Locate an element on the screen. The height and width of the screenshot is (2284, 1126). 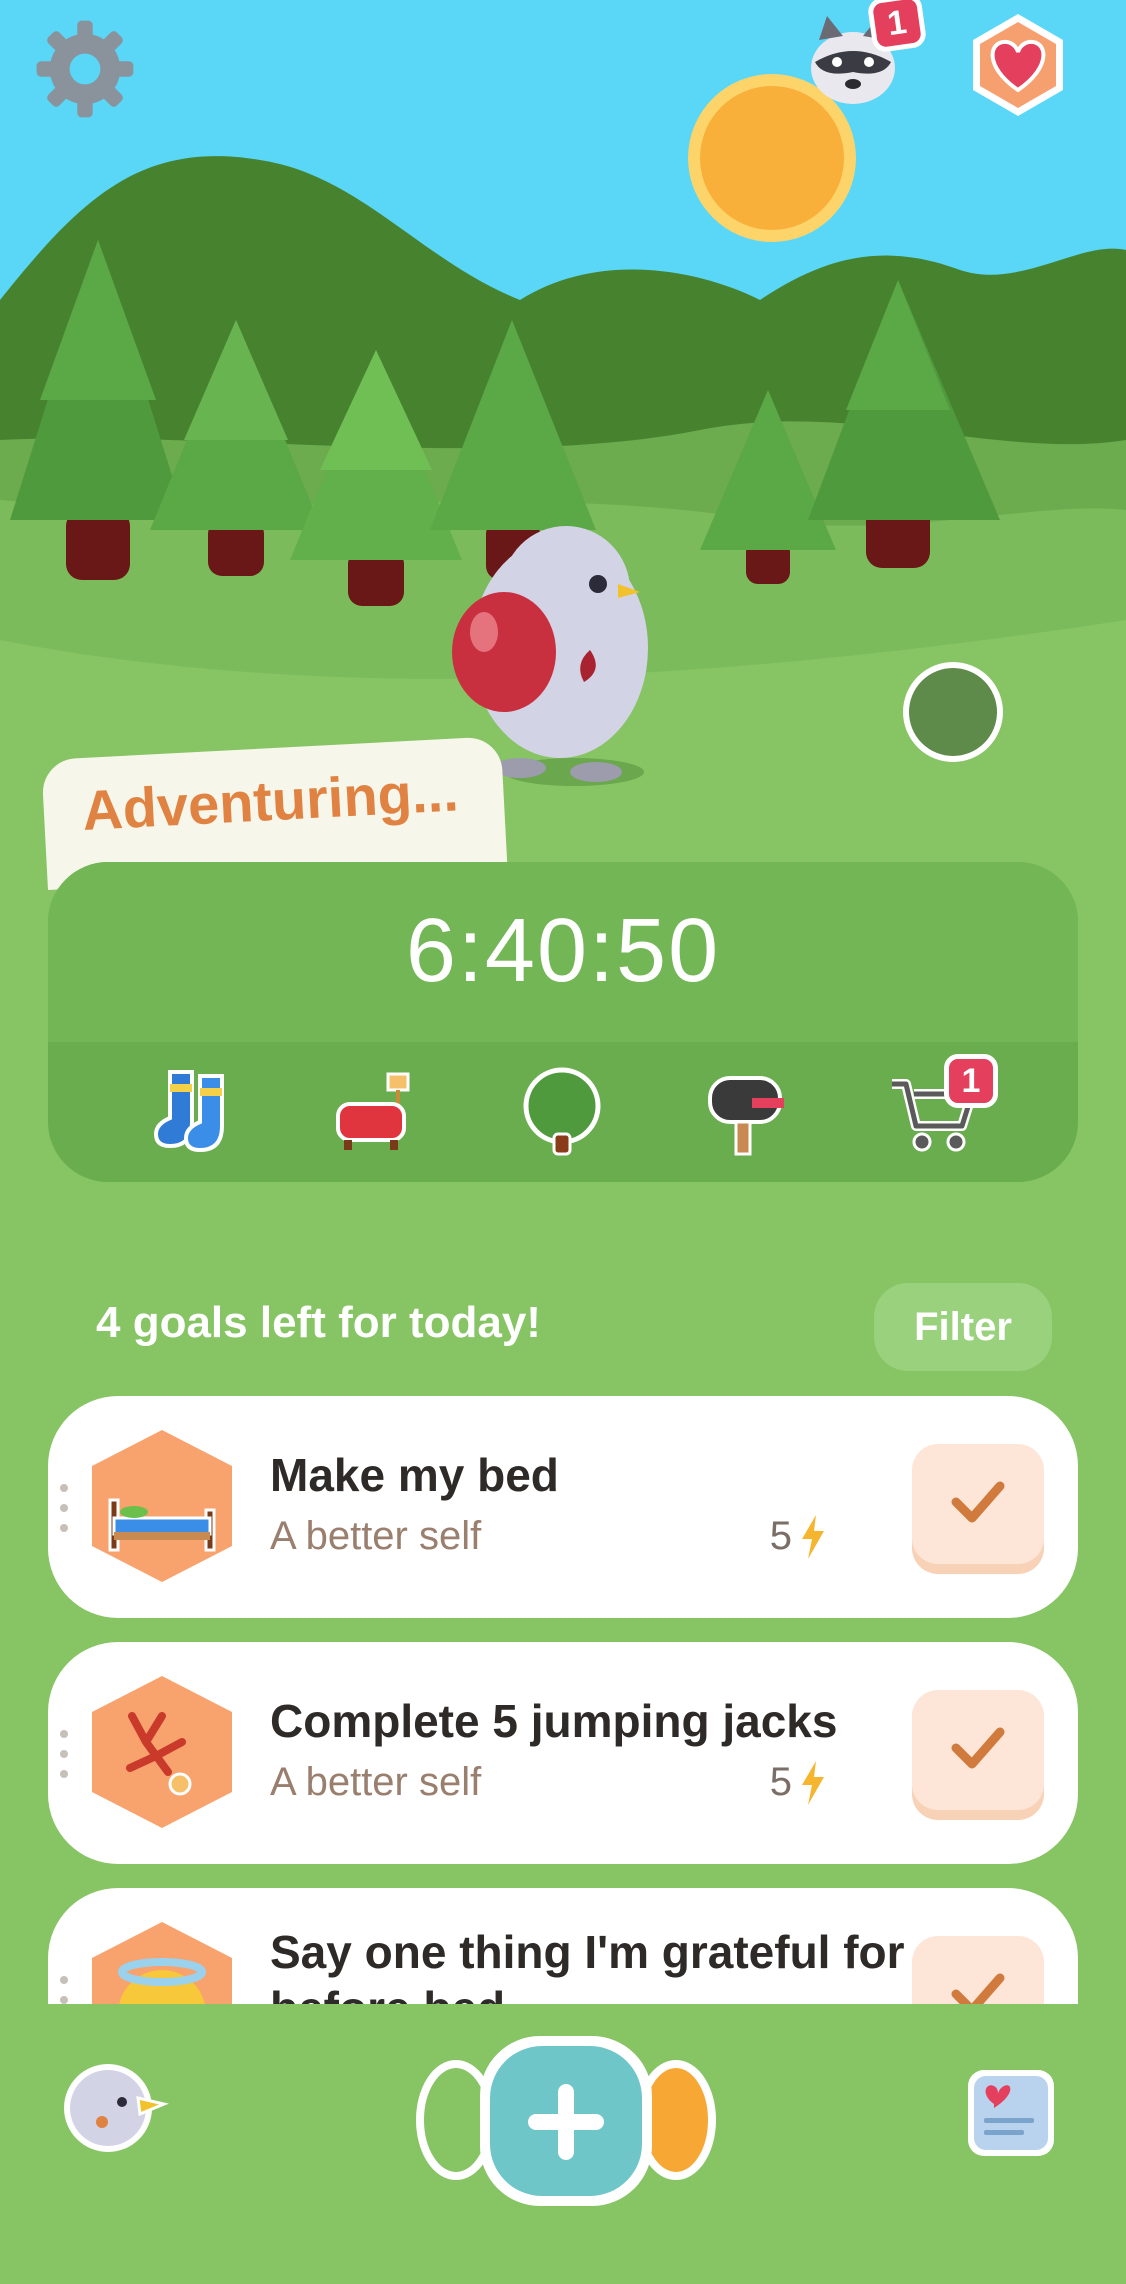
mailbox-icon is located at coordinates (748, 1112).